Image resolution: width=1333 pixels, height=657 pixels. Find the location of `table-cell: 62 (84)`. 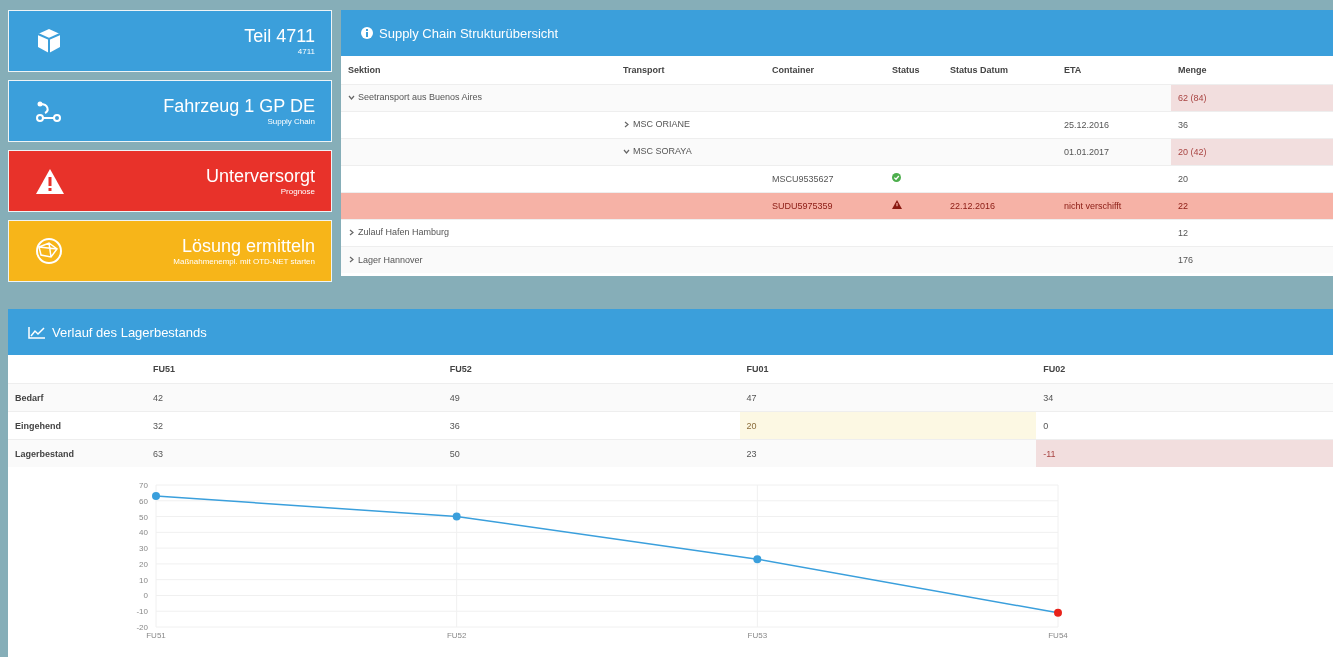

table-cell: 62 (84) is located at coordinates (1192, 97).